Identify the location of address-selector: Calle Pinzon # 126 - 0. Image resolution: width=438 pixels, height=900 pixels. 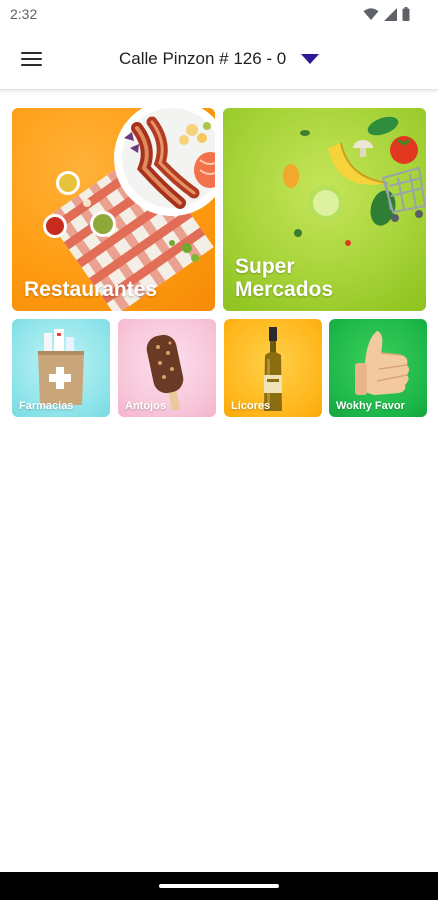
(219, 58).